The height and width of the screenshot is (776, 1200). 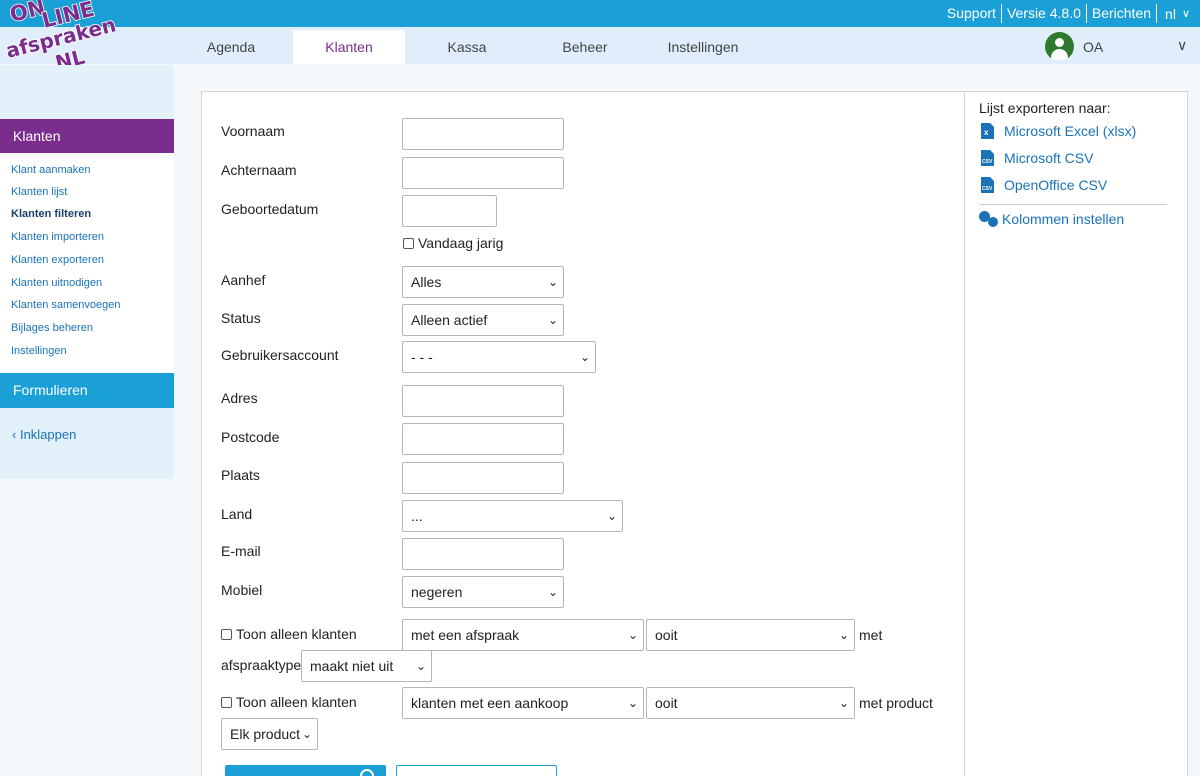 I want to click on adres-label: Adres, so click(x=239, y=398).